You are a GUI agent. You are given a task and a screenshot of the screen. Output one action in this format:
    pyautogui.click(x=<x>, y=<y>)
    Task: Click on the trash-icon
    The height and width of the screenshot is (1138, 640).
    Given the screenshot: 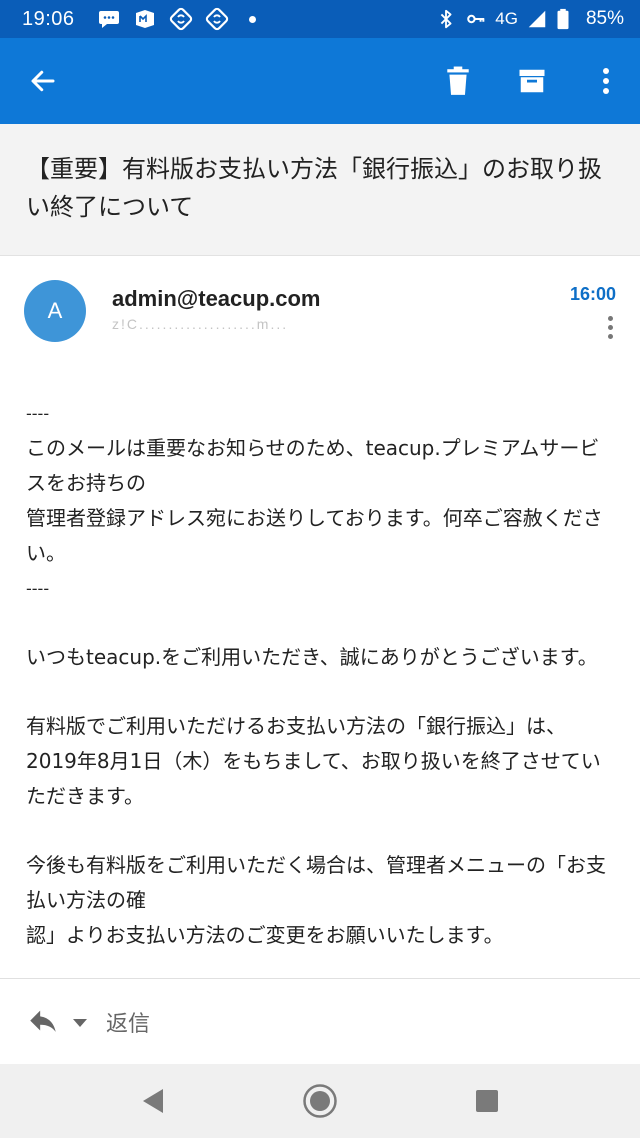 What is the action you would take?
    pyautogui.click(x=458, y=80)
    